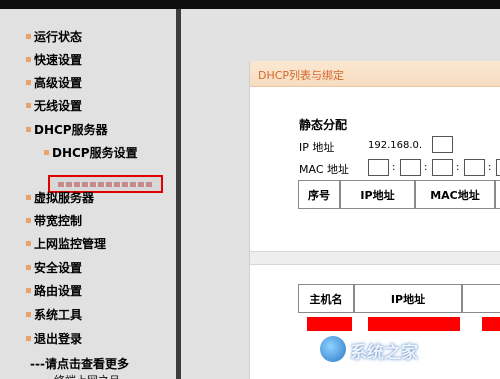 The width and height of the screenshot is (500, 379). I want to click on panel-title: DHCP列表与绑定, so click(301, 75).